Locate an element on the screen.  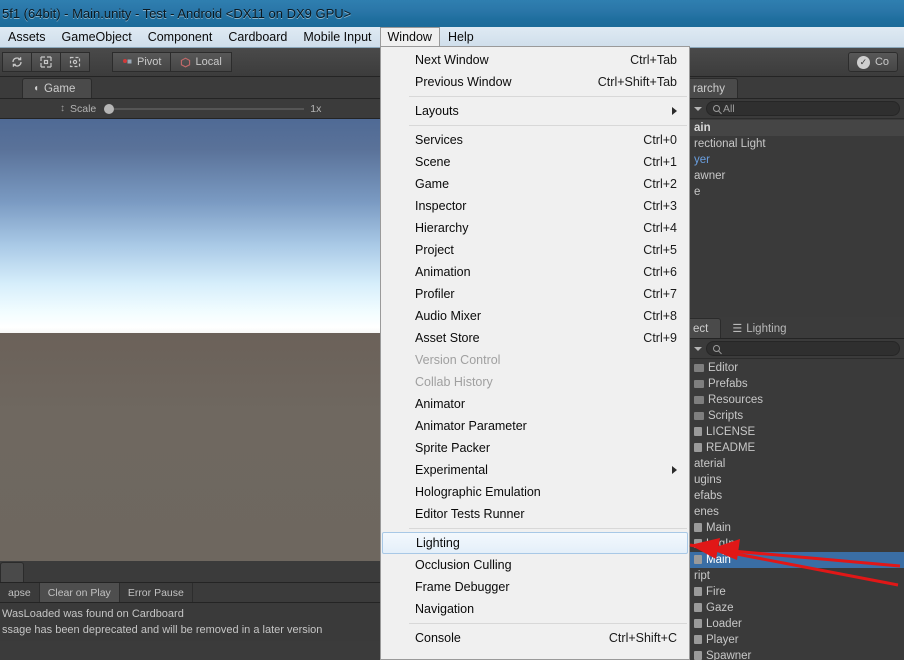
menu-item-editor-tests-runner: Editor Tests Runner is located at coordinates (535, 514).